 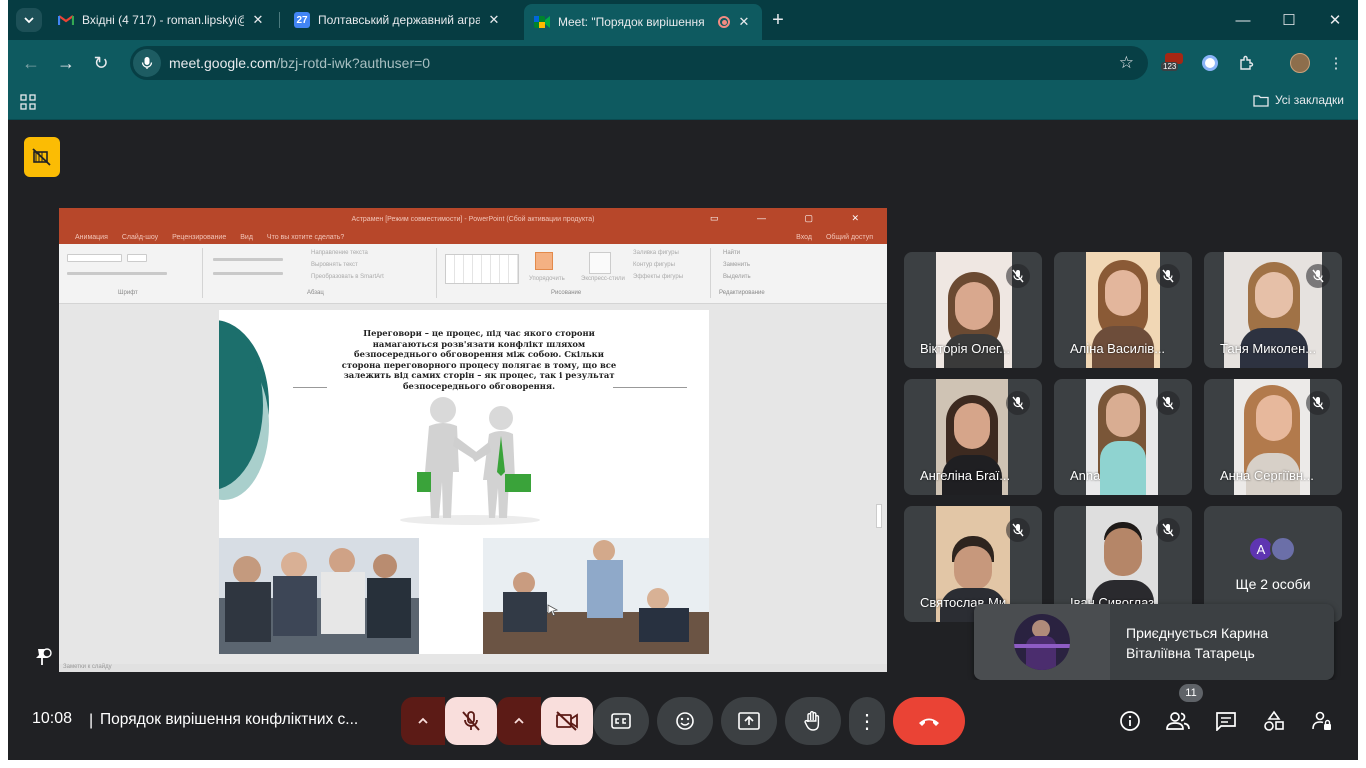 I want to click on gmail-icon, so click(x=66, y=20).